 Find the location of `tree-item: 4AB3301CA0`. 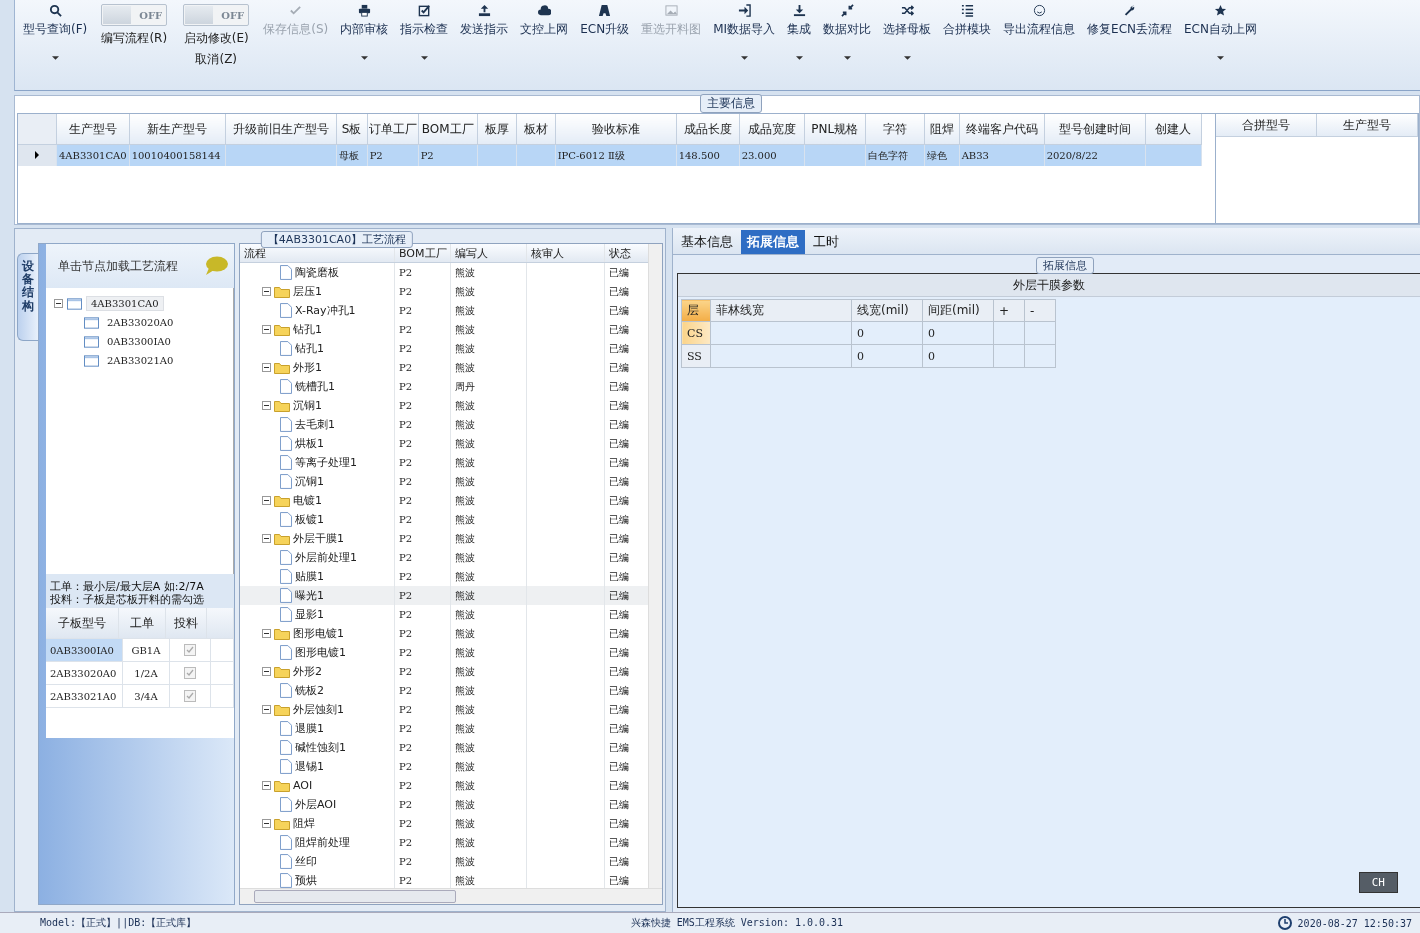

tree-item: 4AB3301CA0 is located at coordinates (125, 303).